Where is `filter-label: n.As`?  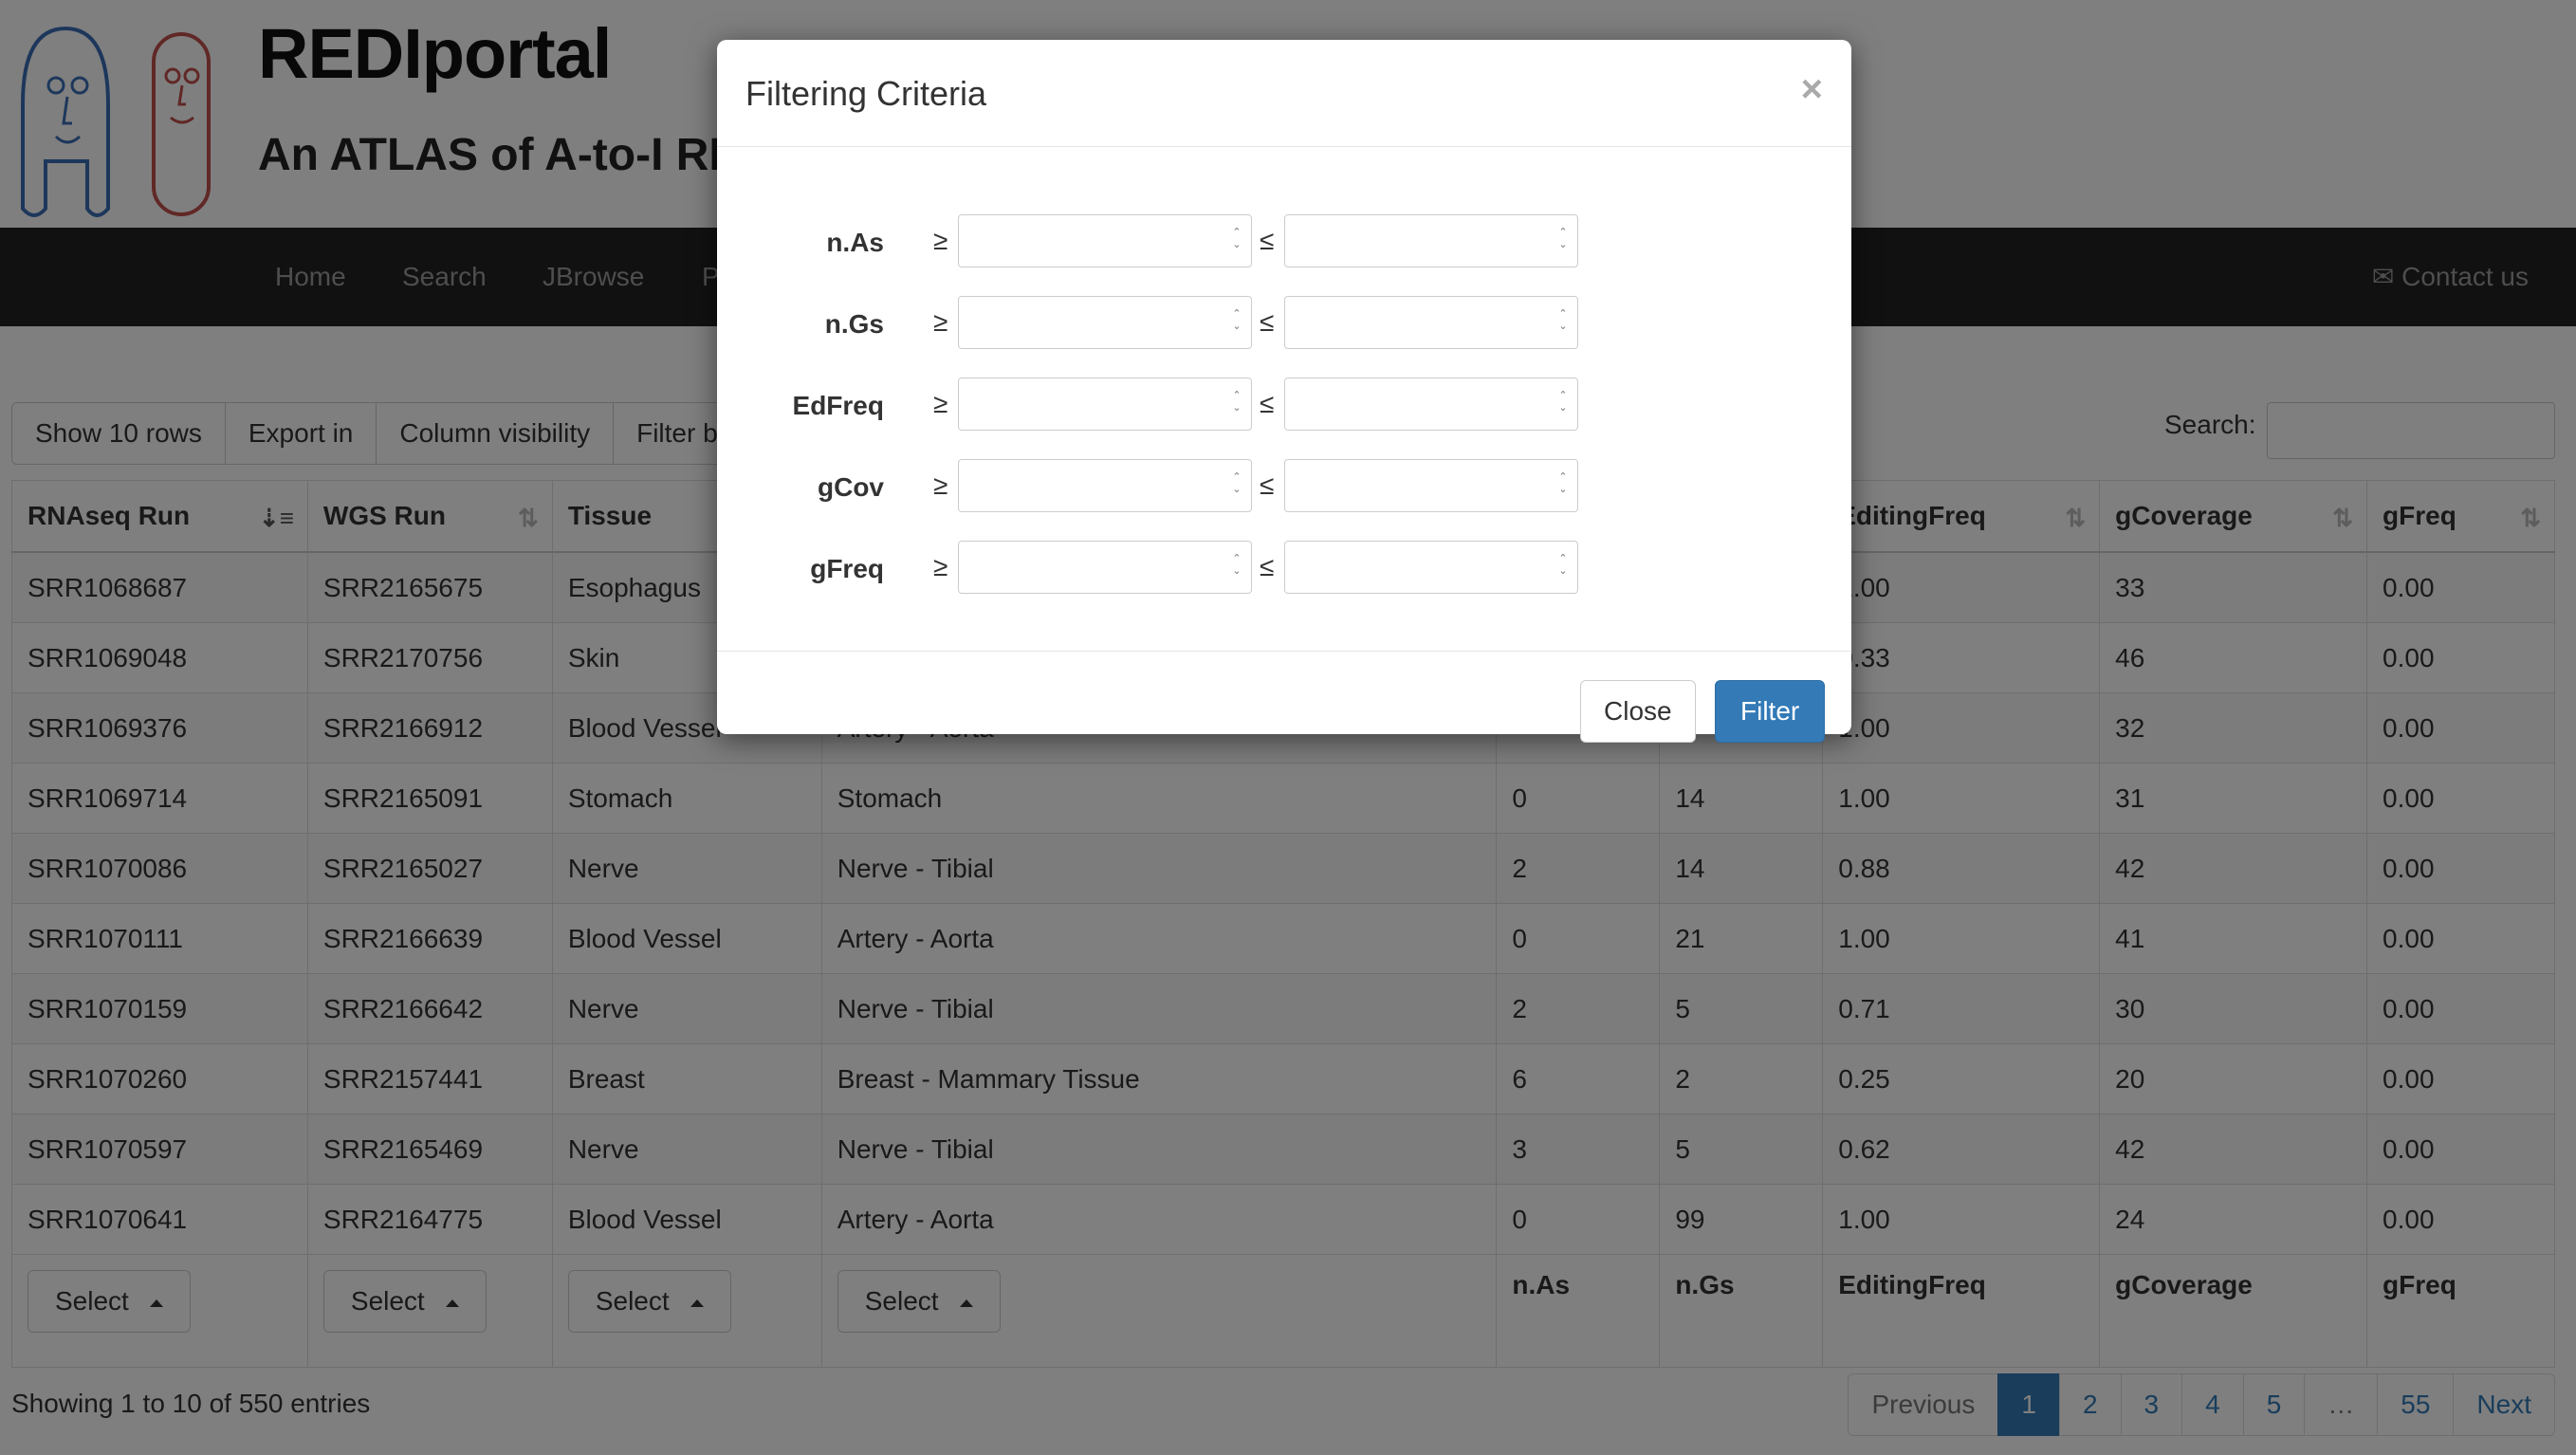
filter-label: n.As is located at coordinates (855, 242).